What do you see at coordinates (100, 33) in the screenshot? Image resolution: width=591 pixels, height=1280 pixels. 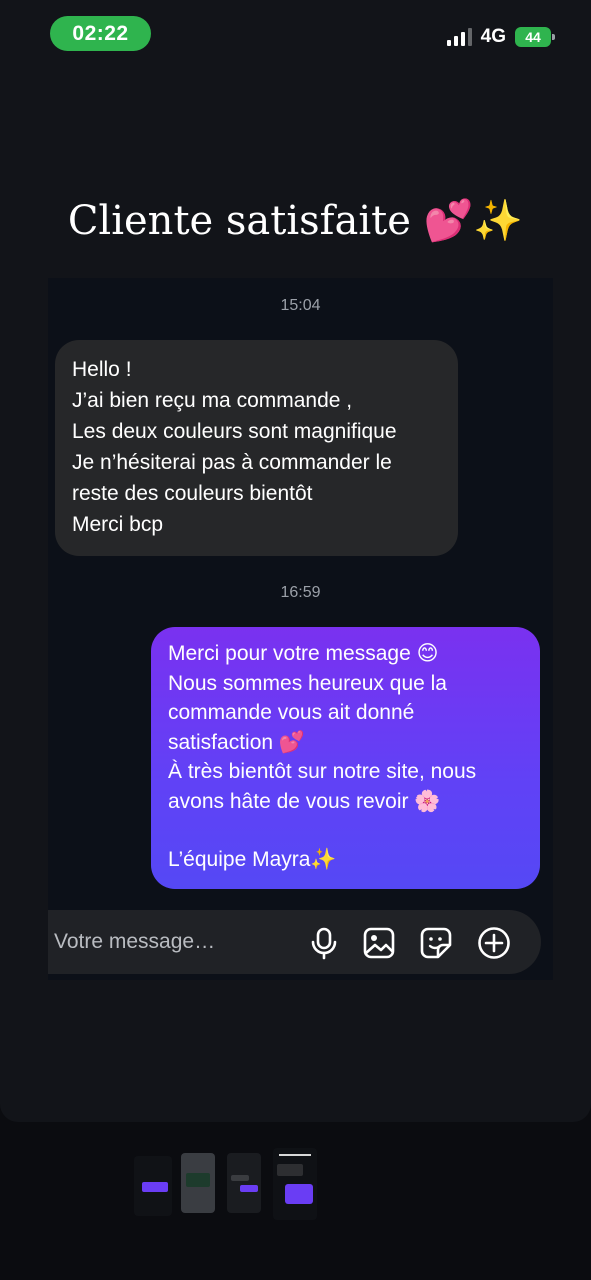 I see `status-time: 02:22` at bounding box center [100, 33].